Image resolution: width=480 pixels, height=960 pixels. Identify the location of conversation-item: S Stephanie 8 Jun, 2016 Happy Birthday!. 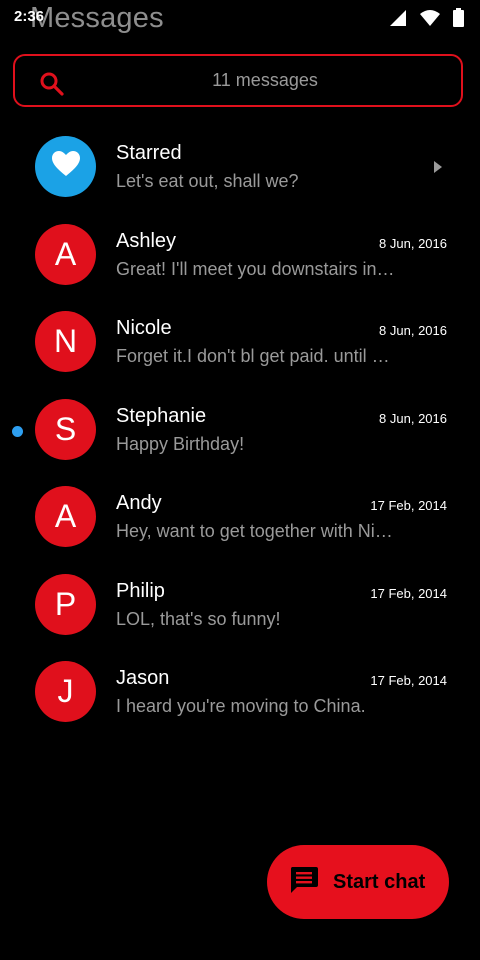
(240, 430).